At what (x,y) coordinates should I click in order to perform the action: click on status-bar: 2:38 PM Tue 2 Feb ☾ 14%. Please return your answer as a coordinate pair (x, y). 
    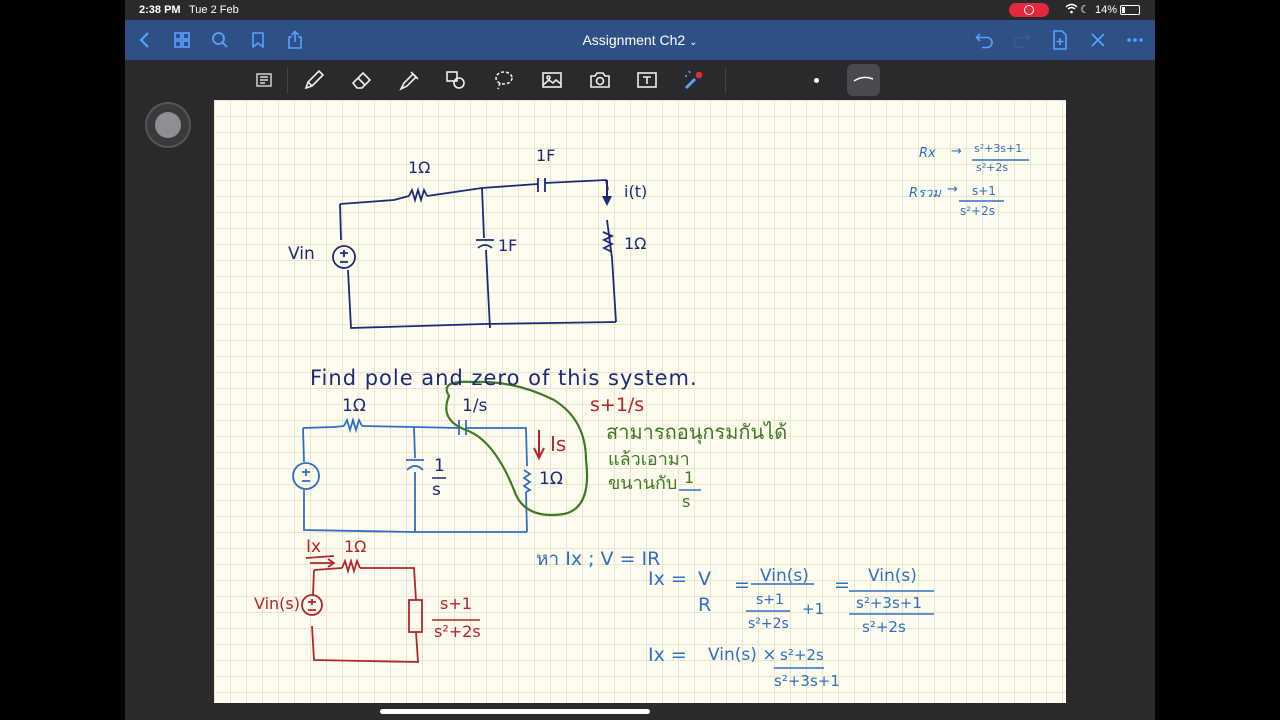
    Looking at the image, I should click on (640, 10).